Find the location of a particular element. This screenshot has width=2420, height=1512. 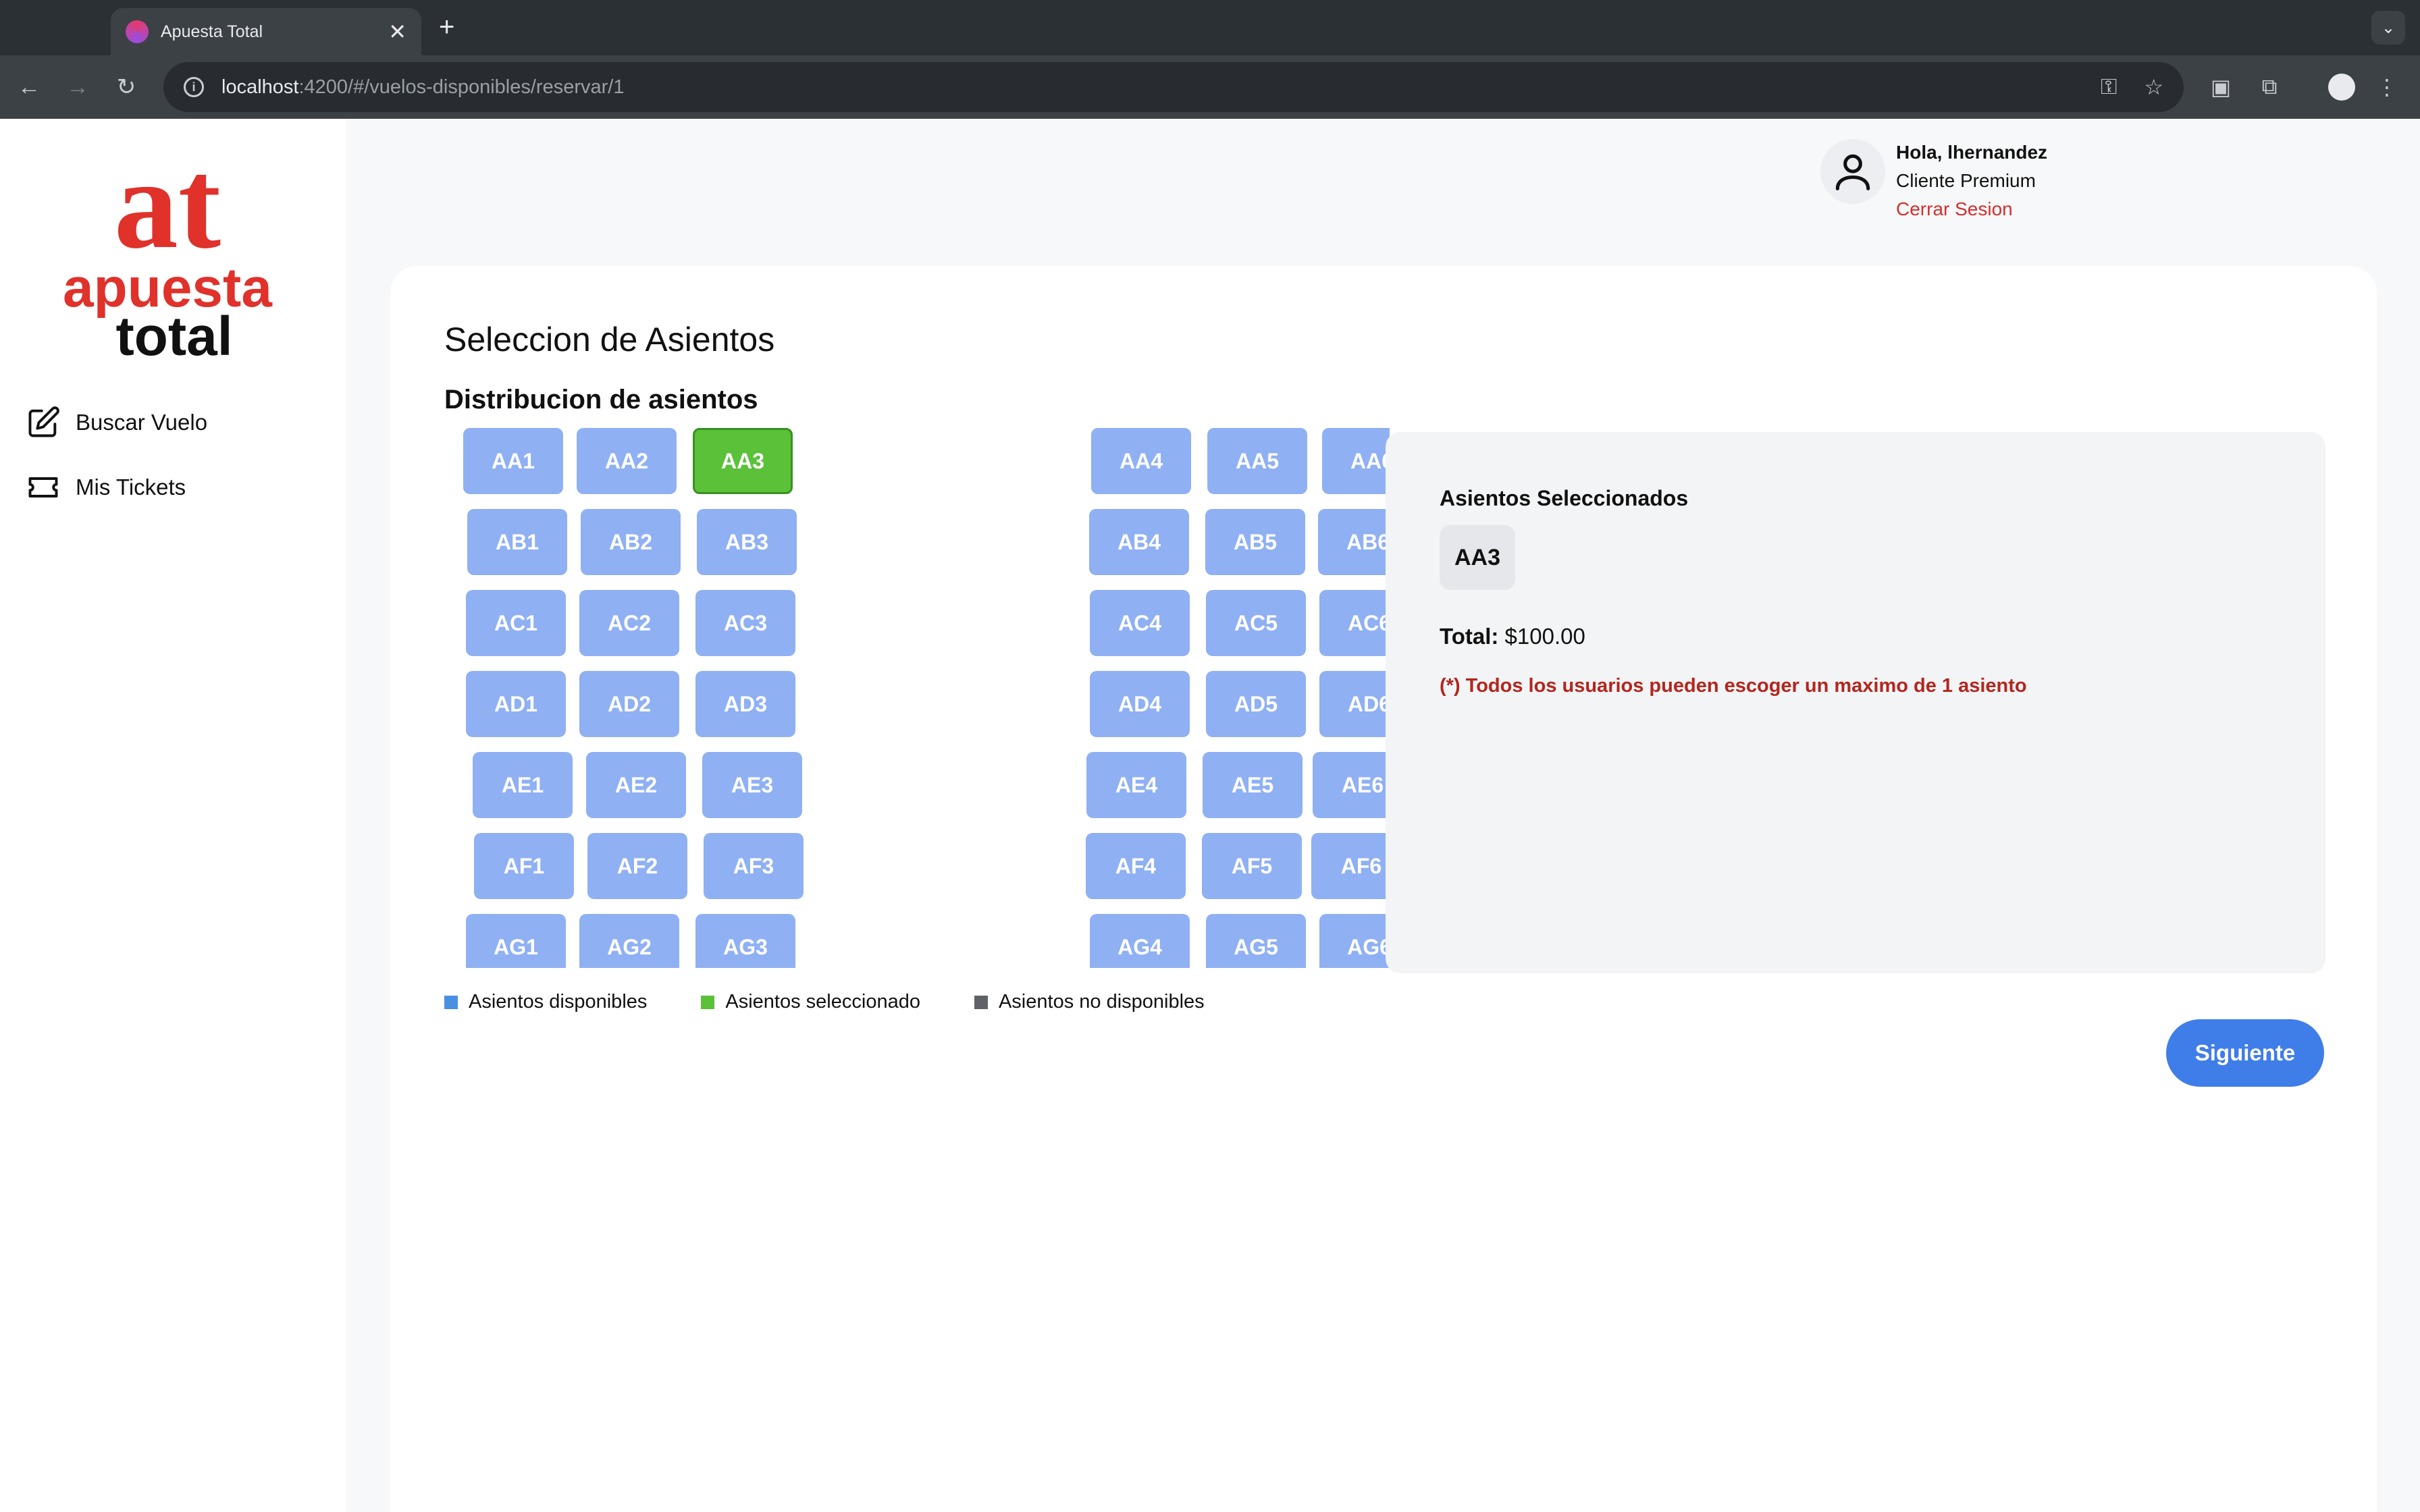

section-title: Distribucion de asientos is located at coordinates (601, 399).